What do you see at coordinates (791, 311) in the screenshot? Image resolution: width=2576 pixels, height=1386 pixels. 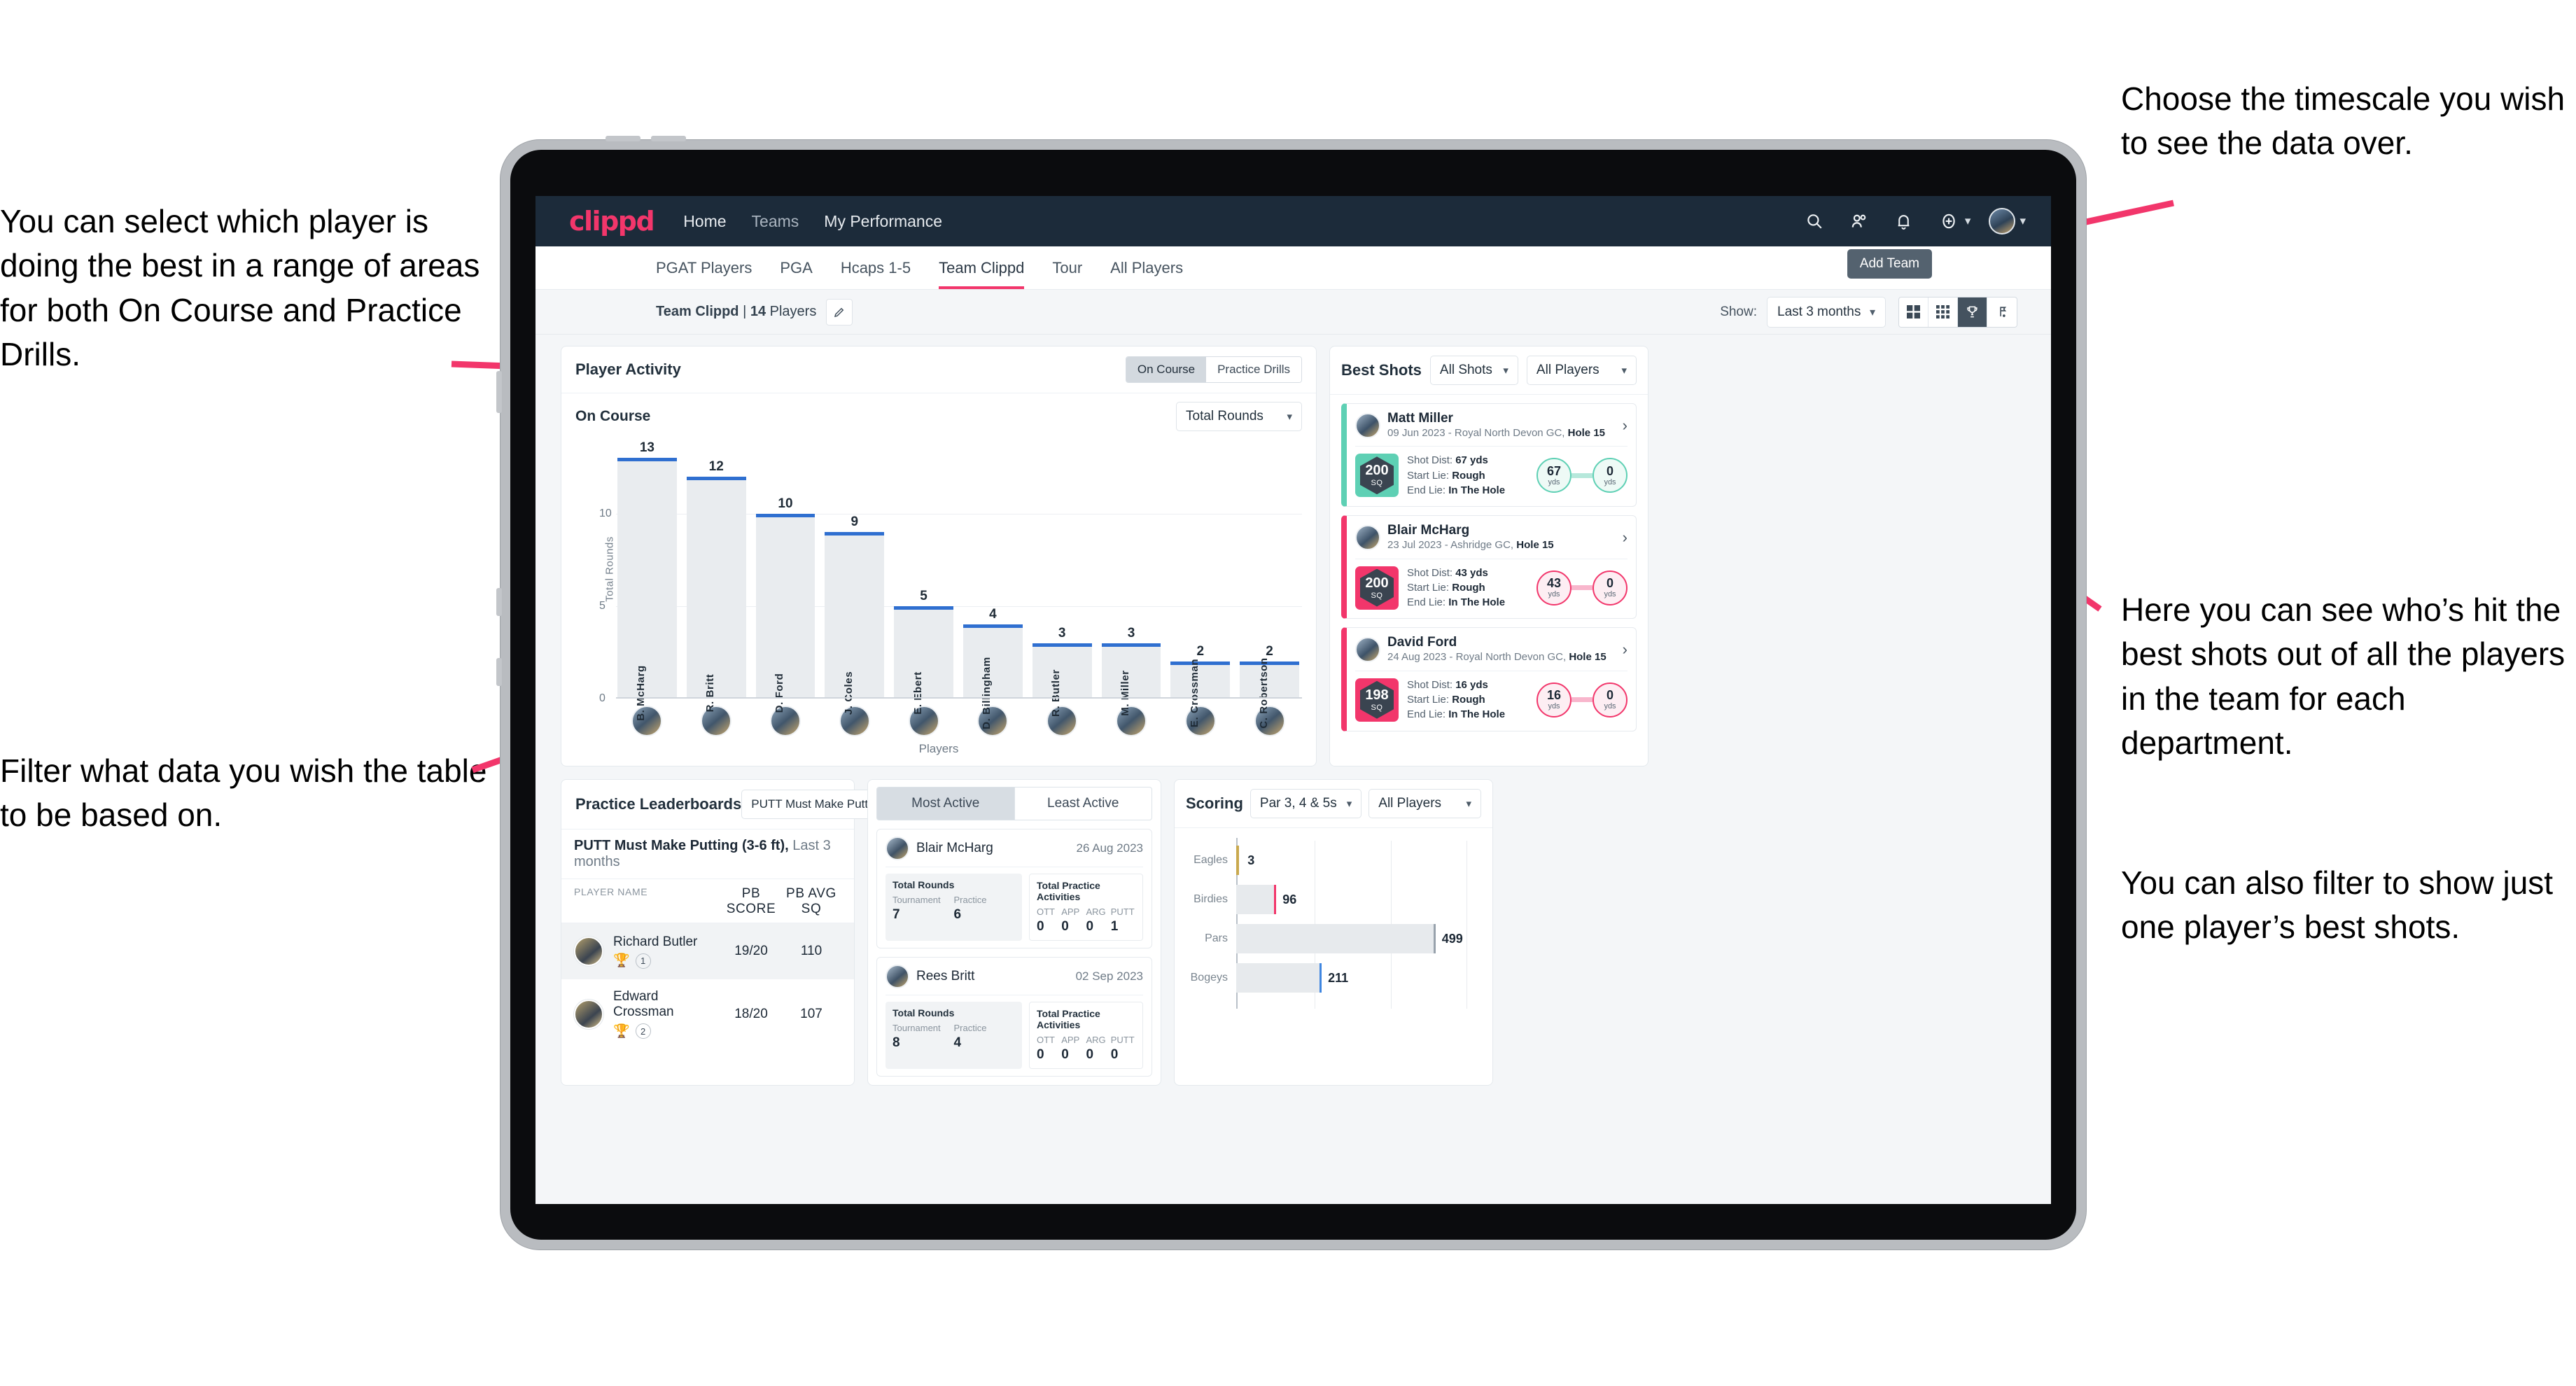 I see `team-players-word: Players` at bounding box center [791, 311].